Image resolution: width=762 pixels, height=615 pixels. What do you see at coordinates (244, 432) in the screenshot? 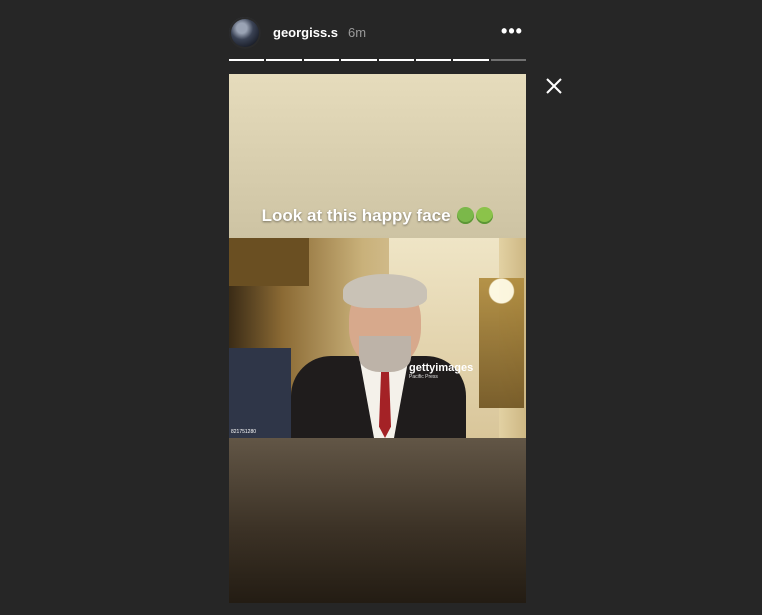
I see `image-id: 821751280` at bounding box center [244, 432].